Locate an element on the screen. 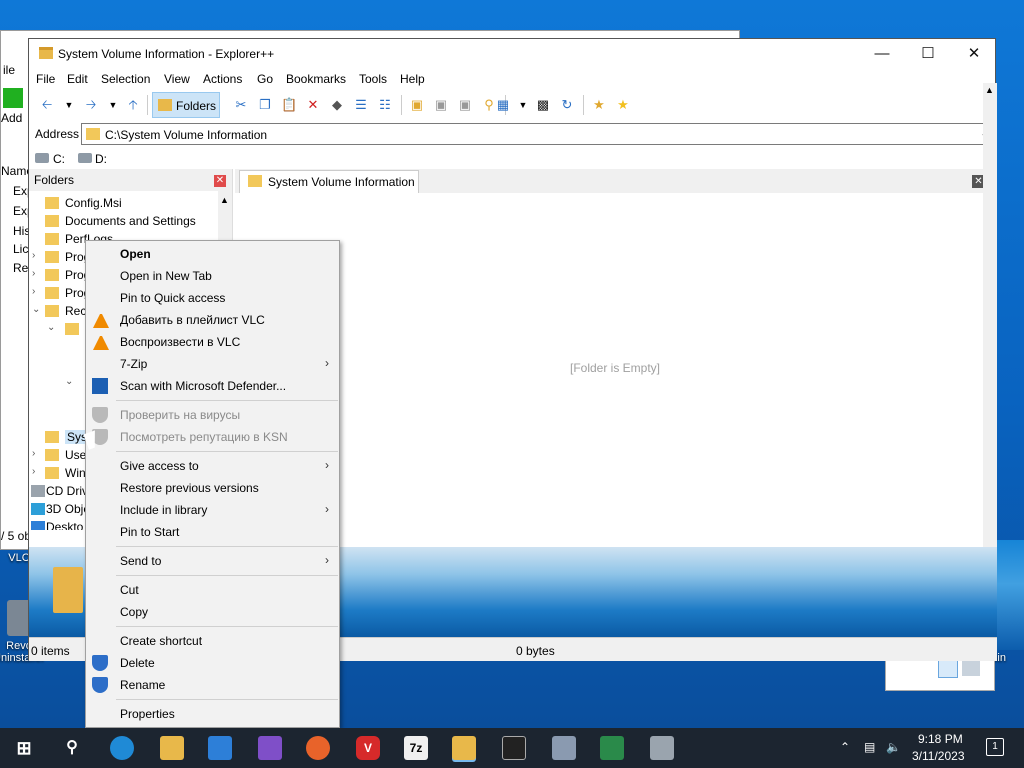 Image resolution: width=1024 pixels, height=768 pixels. menu-item-include-library: Include in library › is located at coordinates (212, 510).